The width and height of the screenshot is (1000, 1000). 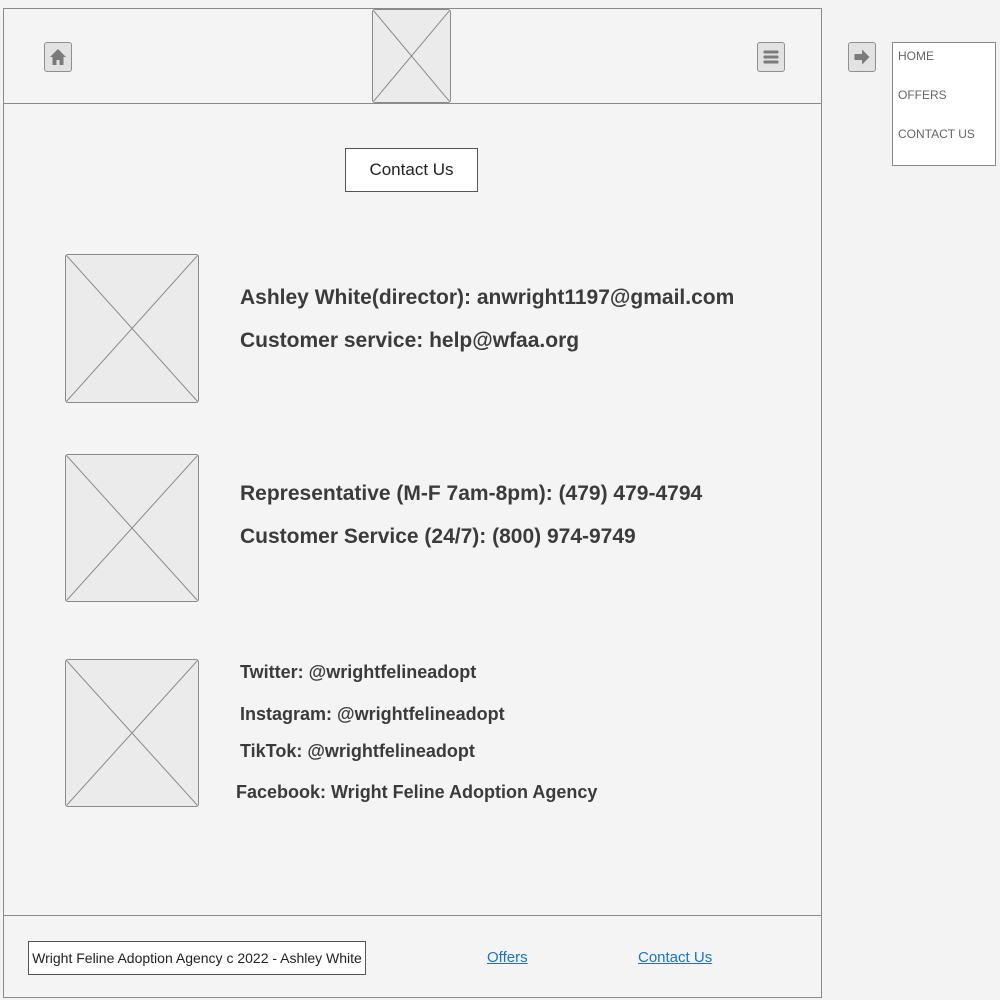 I want to click on customer-service-phone: Customer Service (24/7): (800) 974-9749, so click(x=438, y=536).